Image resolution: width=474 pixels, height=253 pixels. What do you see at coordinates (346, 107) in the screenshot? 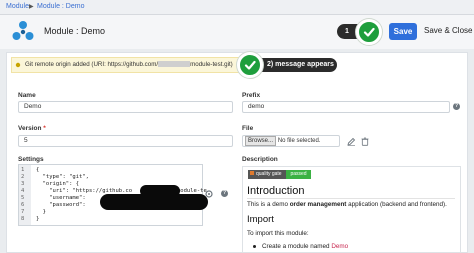
I see `prefix-input: demo` at bounding box center [346, 107].